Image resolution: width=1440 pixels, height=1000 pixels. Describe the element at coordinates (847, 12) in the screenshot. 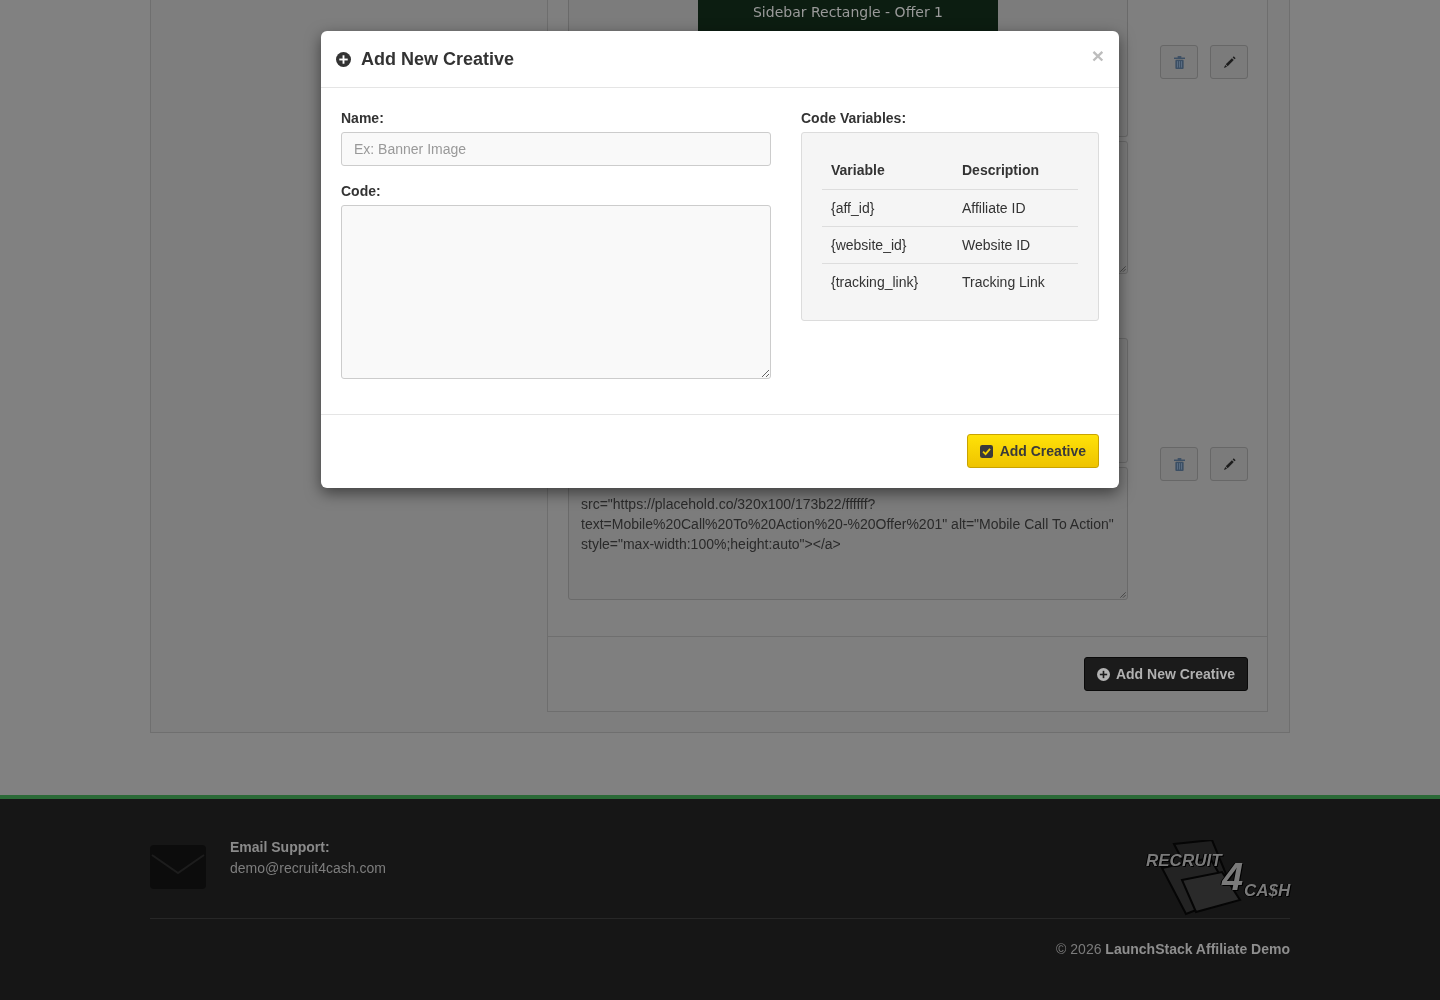

I see `banner-text: Sidebar Rectangle - Offer 1` at that location.